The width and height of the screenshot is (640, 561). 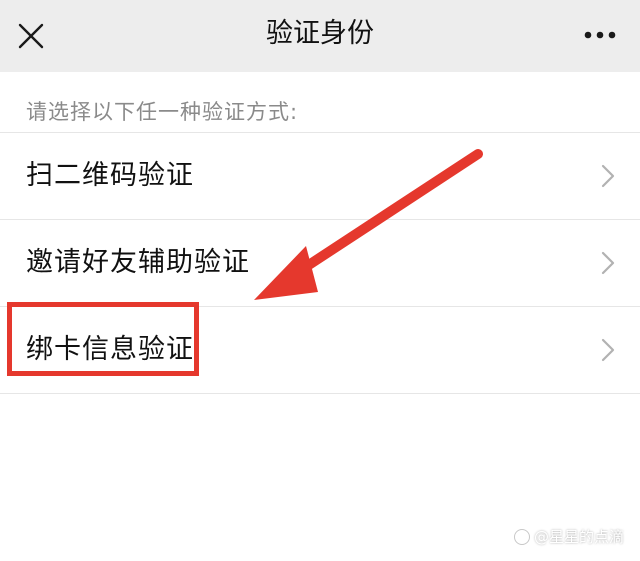 What do you see at coordinates (162, 112) in the screenshot?
I see `verification-hint: 请选择以下任一种验证方式:` at bounding box center [162, 112].